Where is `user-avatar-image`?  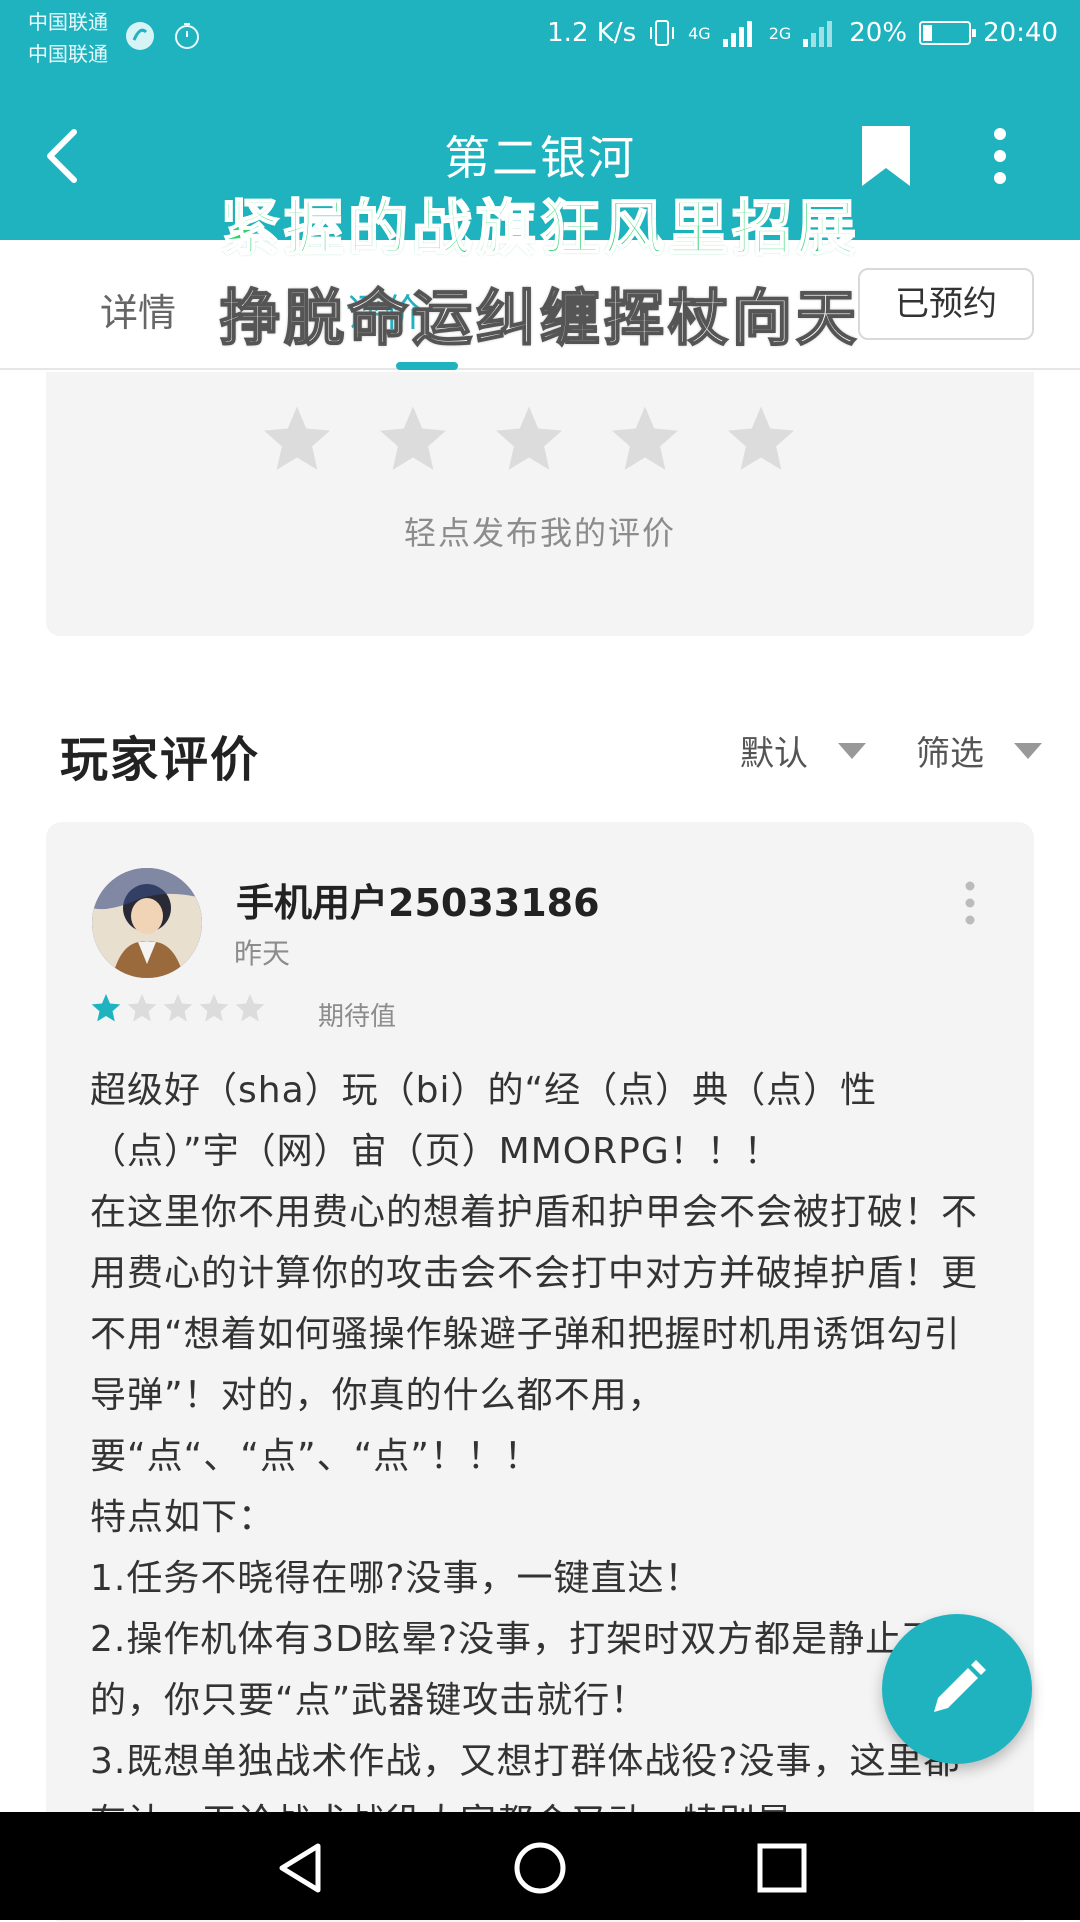
user-avatar-image is located at coordinates (147, 923).